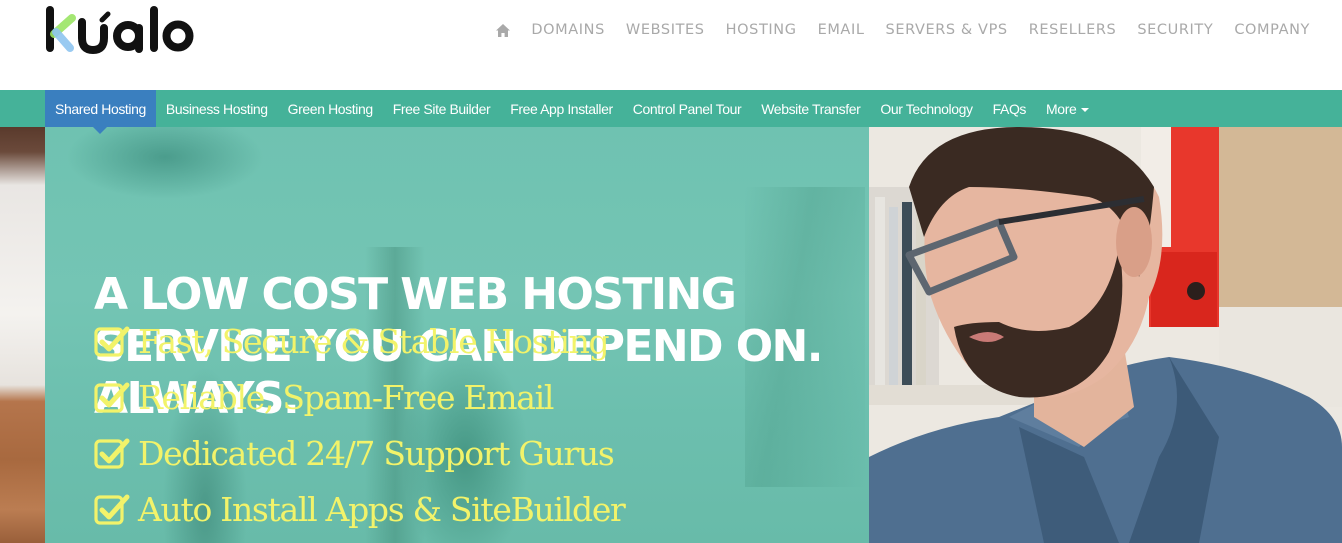 Image resolution: width=1342 pixels, height=543 pixels. What do you see at coordinates (382, 509) in the screenshot?
I see `feature-label: Auto Install Apps & SiteBuilder` at bounding box center [382, 509].